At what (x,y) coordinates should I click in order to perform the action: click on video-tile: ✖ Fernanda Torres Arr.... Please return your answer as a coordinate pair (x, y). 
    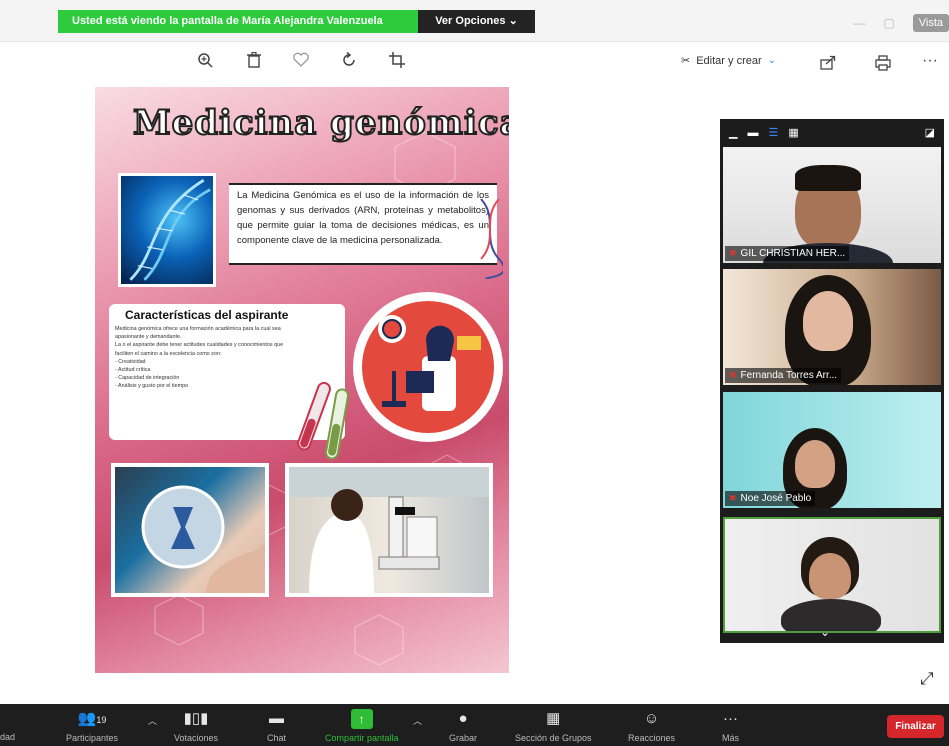
    Looking at the image, I should click on (832, 327).